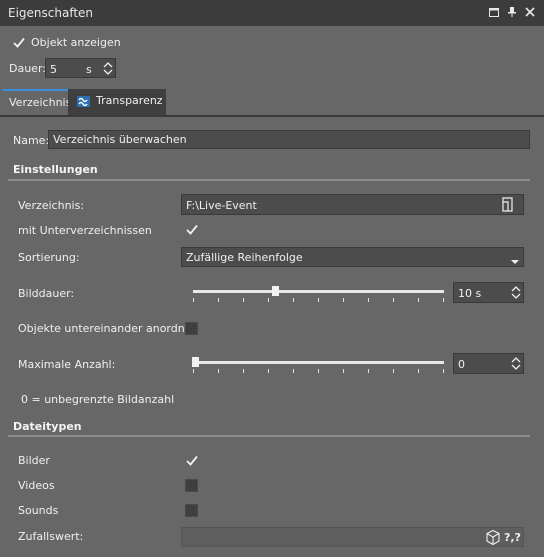  What do you see at coordinates (89, 69) in the screenshot?
I see `duration-unit: s` at bounding box center [89, 69].